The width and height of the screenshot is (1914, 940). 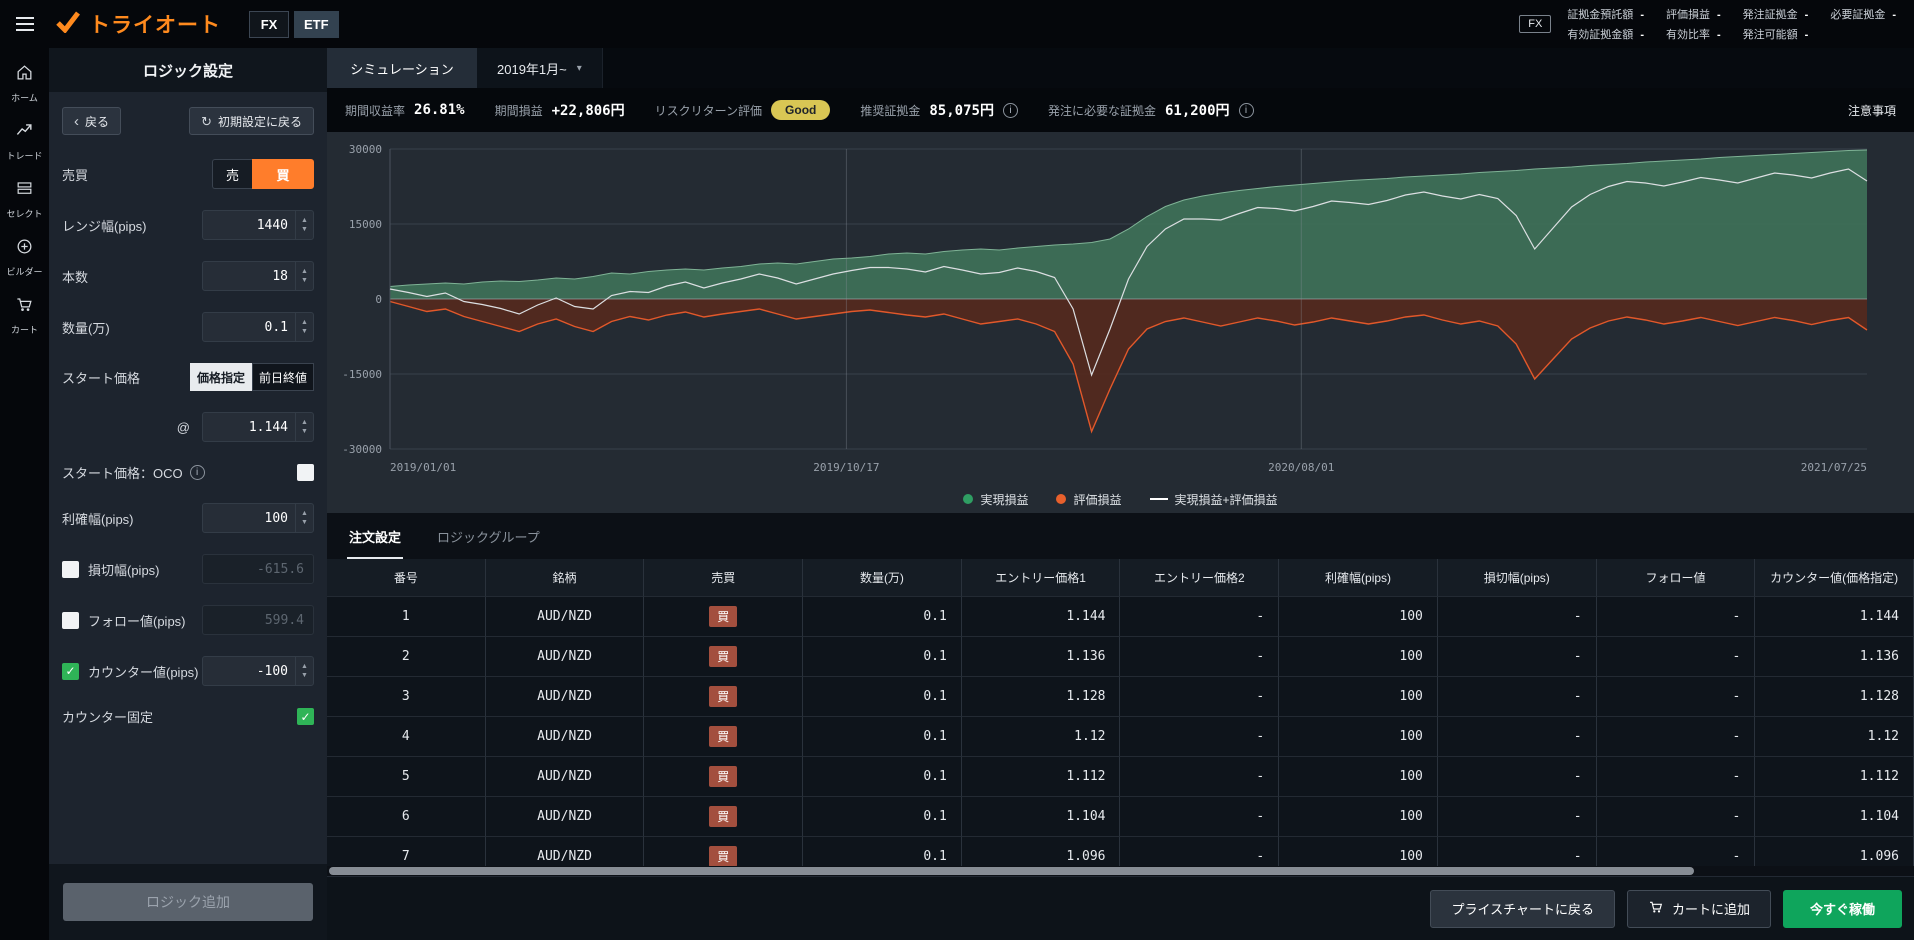 What do you see at coordinates (249, 327) in the screenshot?
I see `quantity-value` at bounding box center [249, 327].